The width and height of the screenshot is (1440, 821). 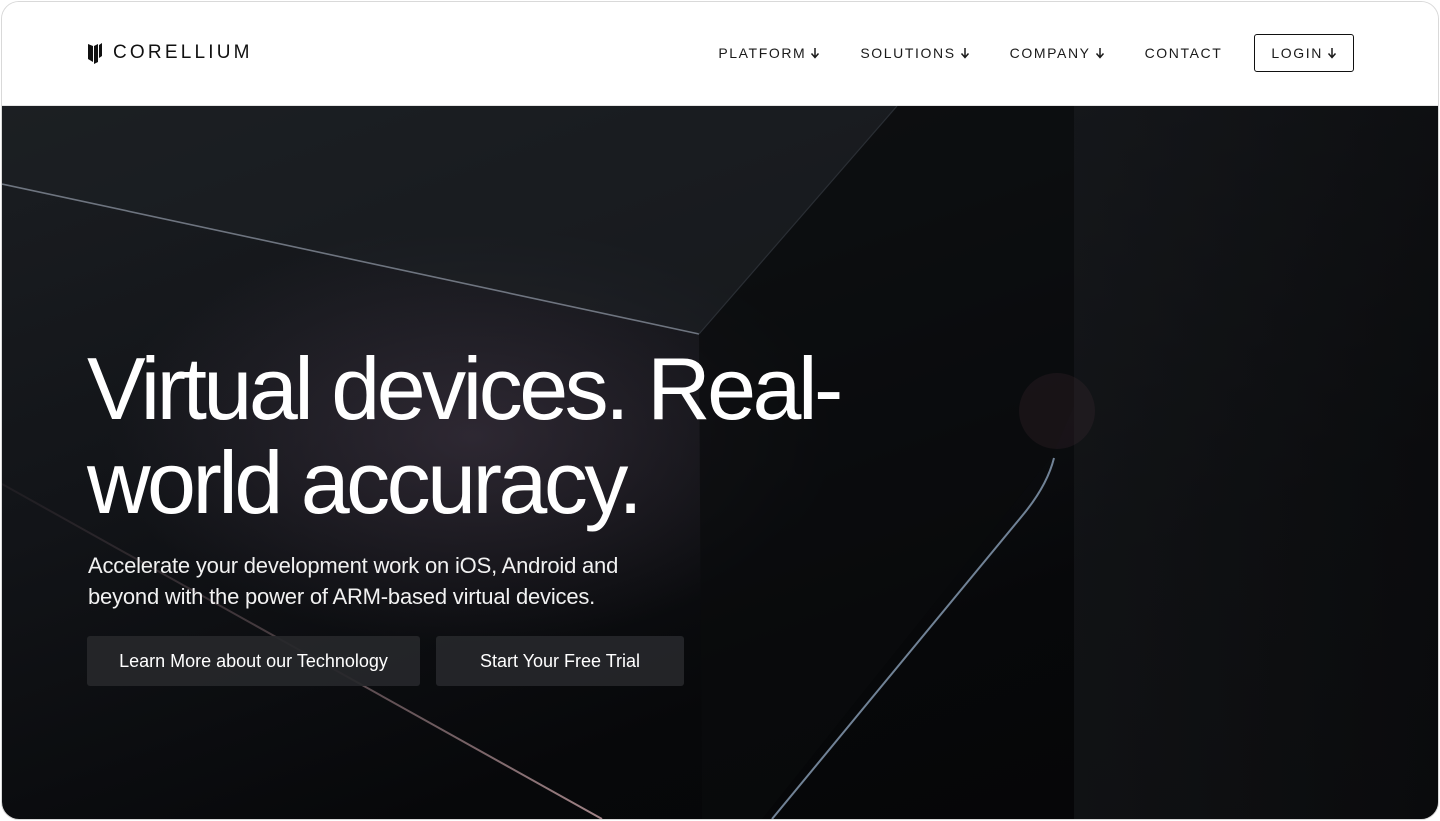 I want to click on nav-item-label: PLATFORM, so click(x=762, y=53).